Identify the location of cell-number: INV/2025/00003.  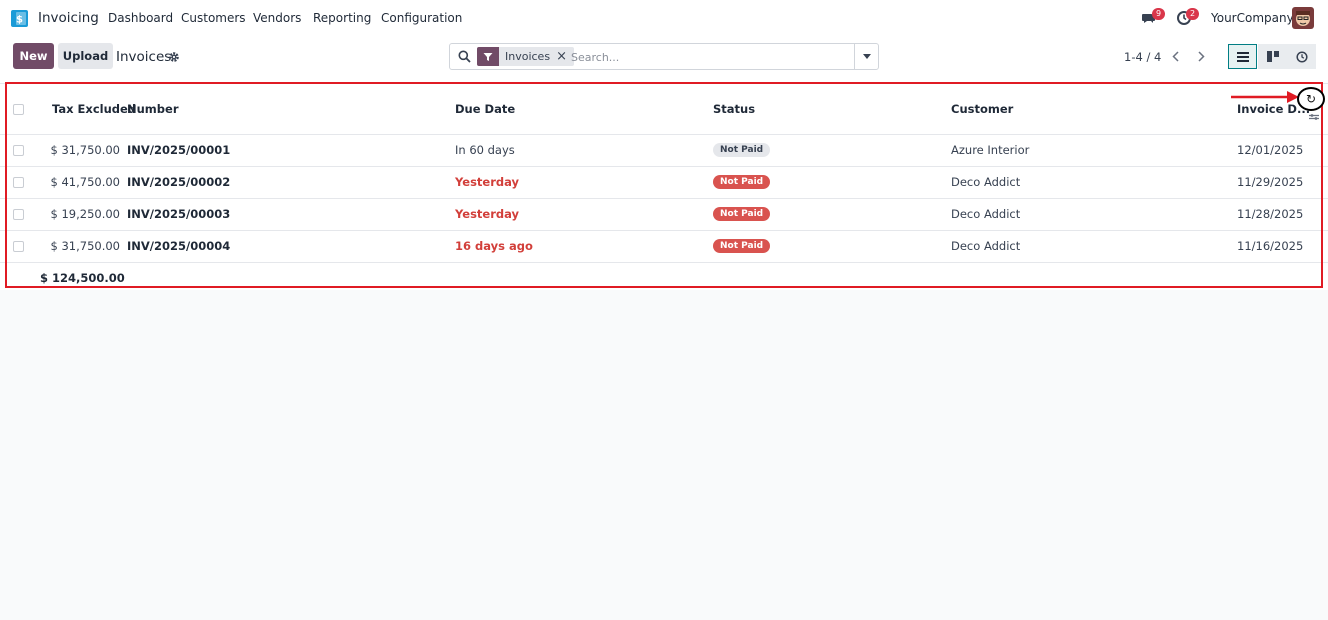
(179, 214).